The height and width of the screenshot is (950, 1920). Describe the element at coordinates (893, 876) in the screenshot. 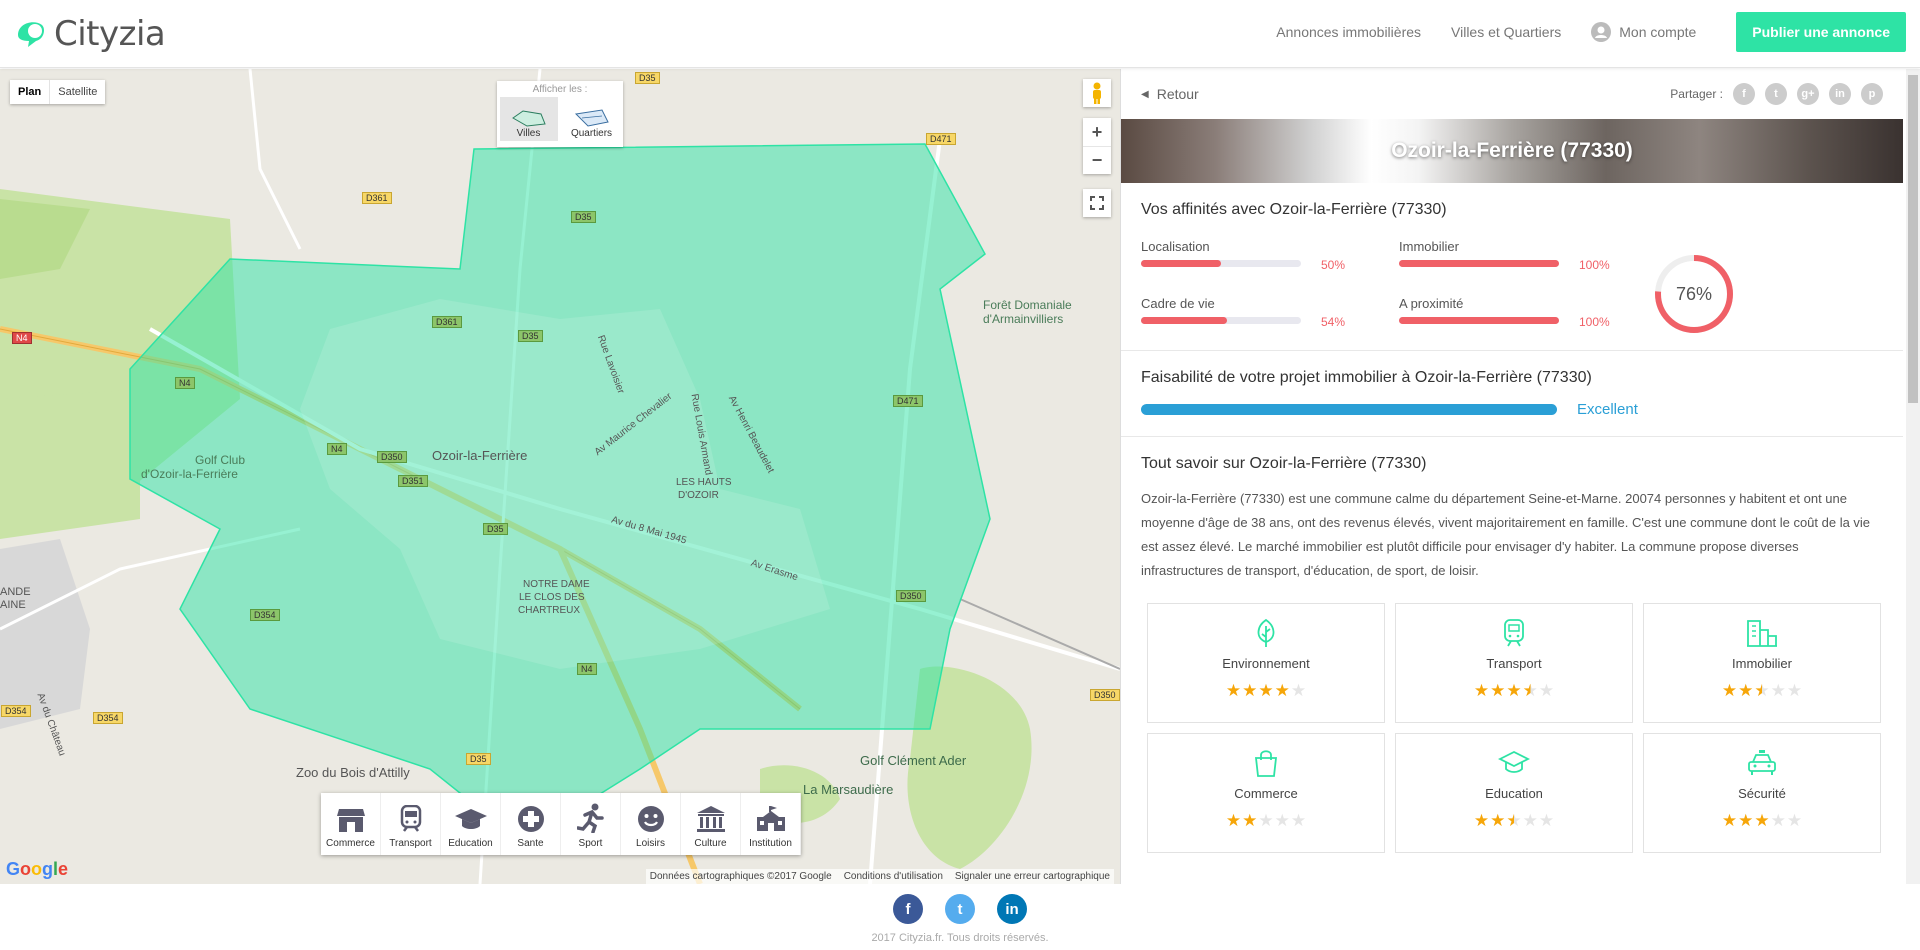

I see `map-terms-link: Conditions d'utilisation` at that location.